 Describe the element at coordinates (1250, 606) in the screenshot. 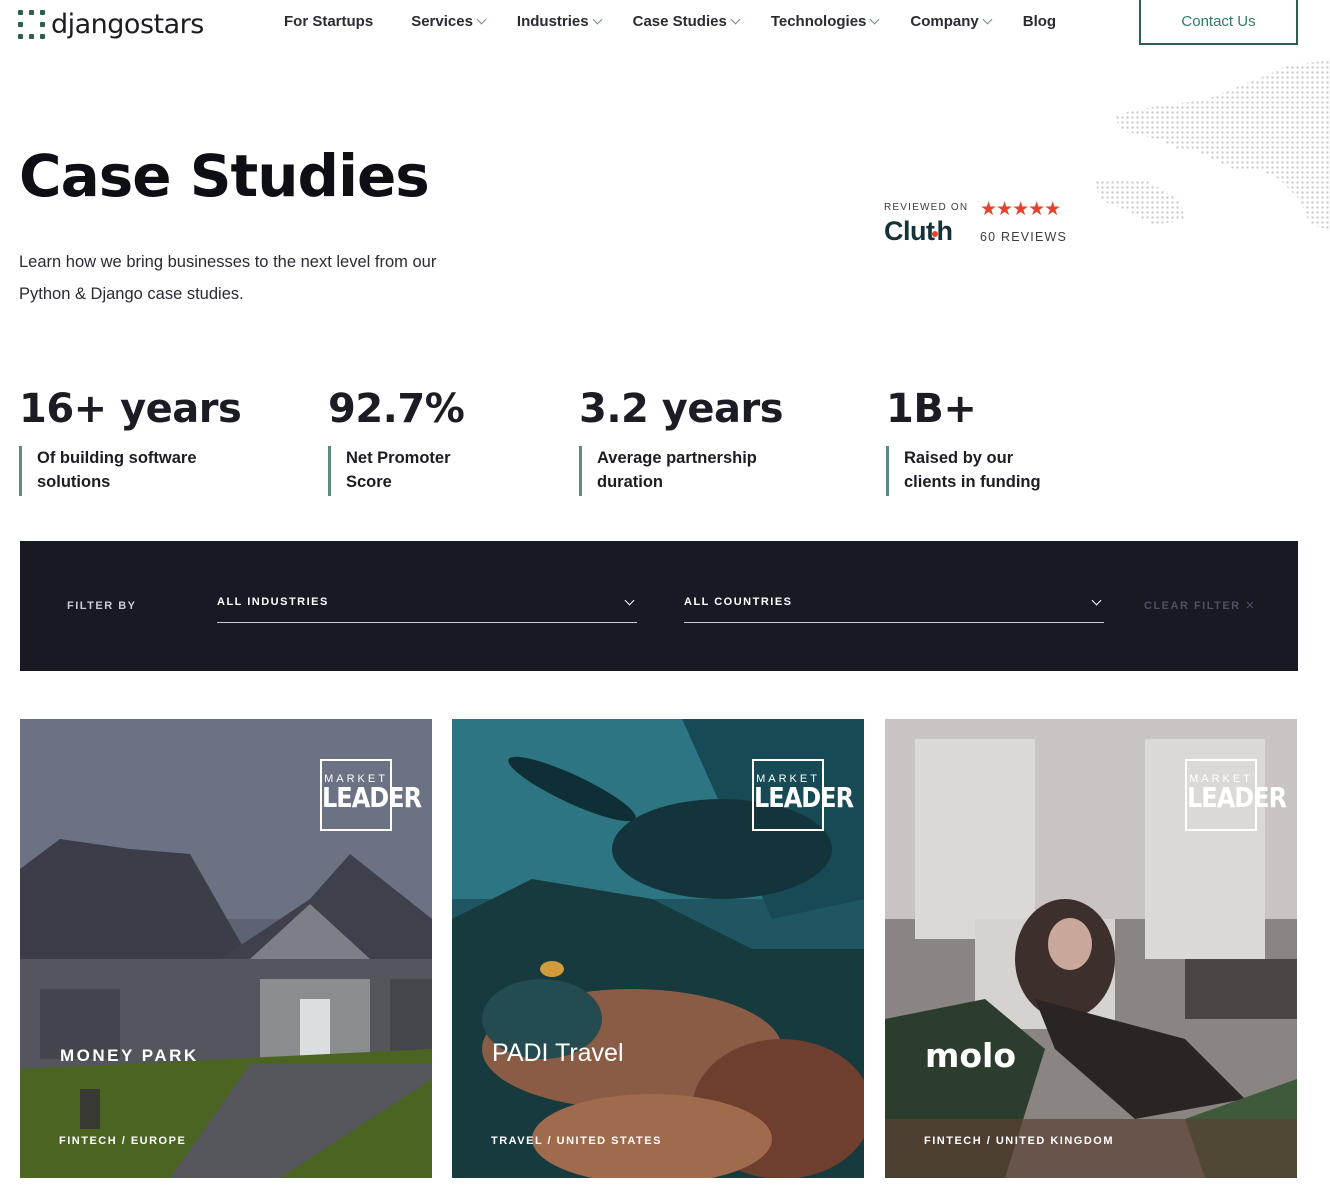

I see `close-icon: ✕` at that location.